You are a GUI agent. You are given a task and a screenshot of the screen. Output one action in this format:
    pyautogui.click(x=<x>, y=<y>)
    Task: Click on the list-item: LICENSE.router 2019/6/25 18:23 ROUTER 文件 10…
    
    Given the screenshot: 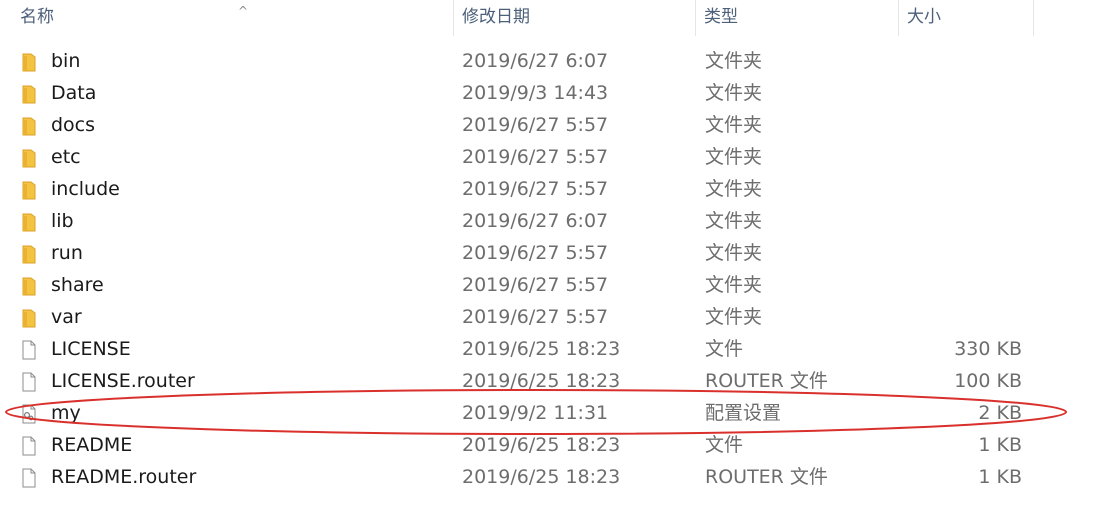 What is the action you would take?
    pyautogui.click(x=560, y=381)
    